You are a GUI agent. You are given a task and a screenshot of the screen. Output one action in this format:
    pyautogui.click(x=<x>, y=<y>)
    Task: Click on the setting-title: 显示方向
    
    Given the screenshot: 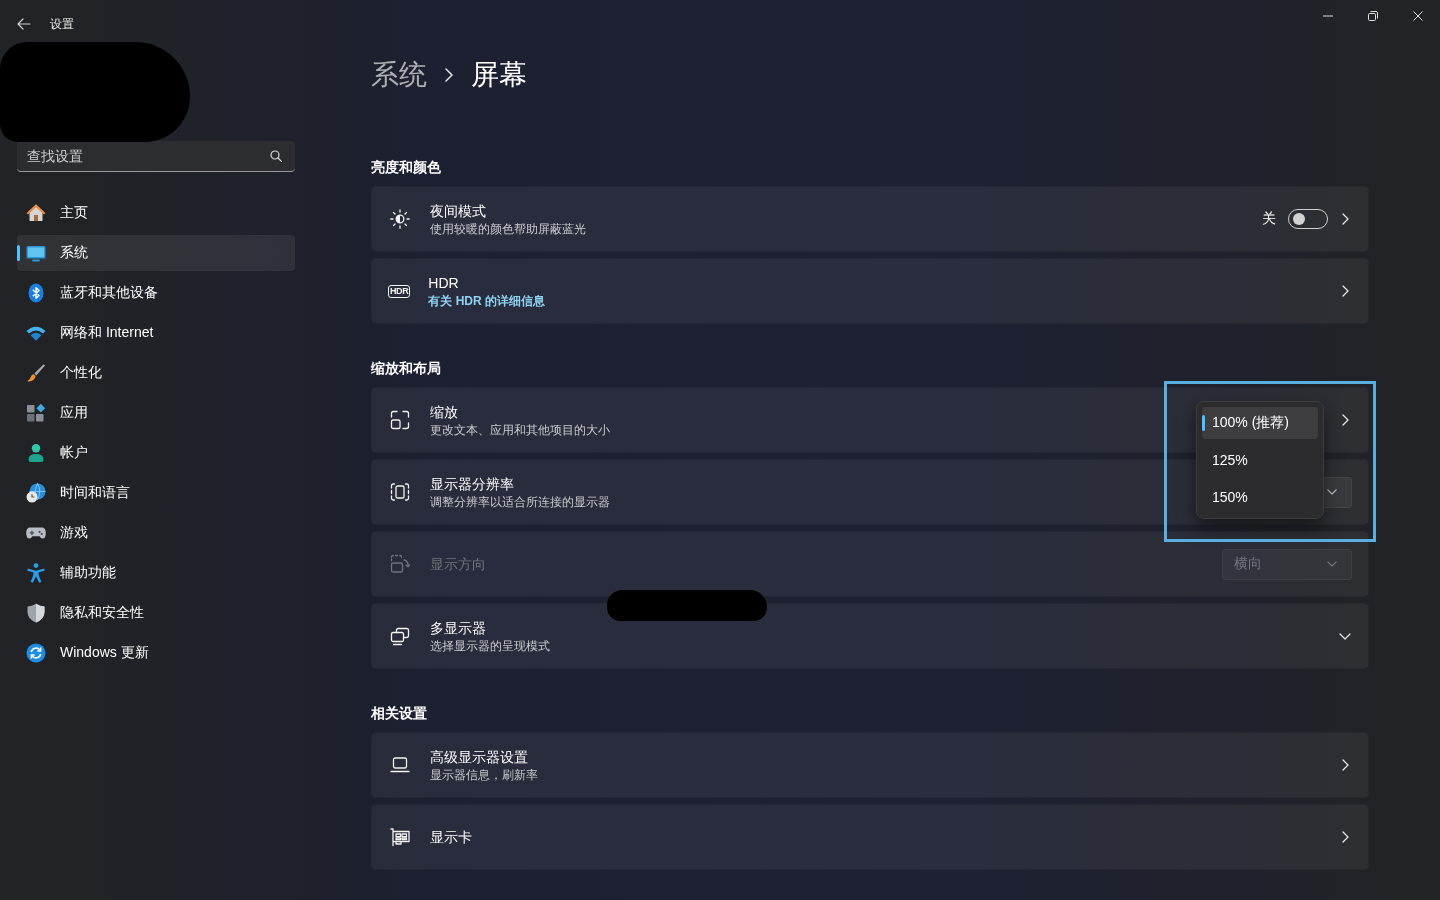 What is the action you would take?
    pyautogui.click(x=458, y=564)
    